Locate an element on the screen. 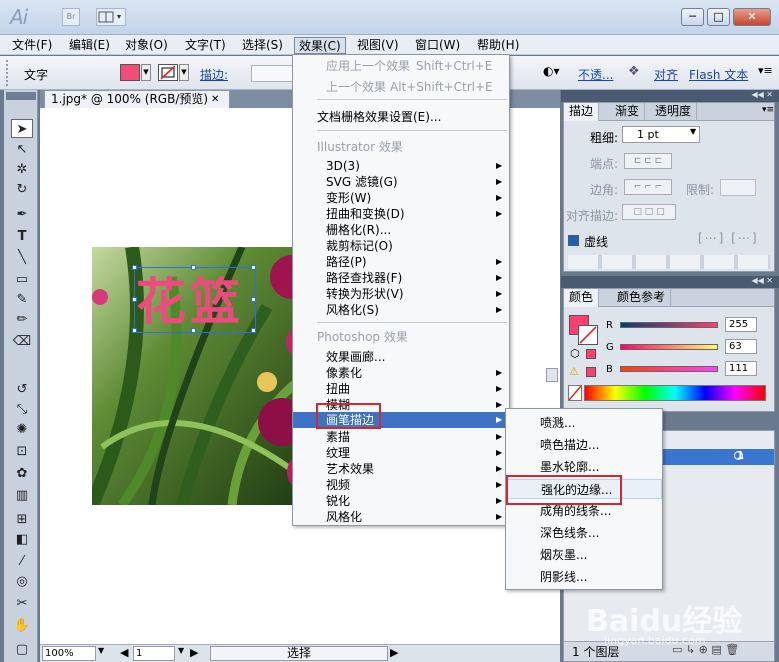  tab-transparency: 透明度 is located at coordinates (674, 112).